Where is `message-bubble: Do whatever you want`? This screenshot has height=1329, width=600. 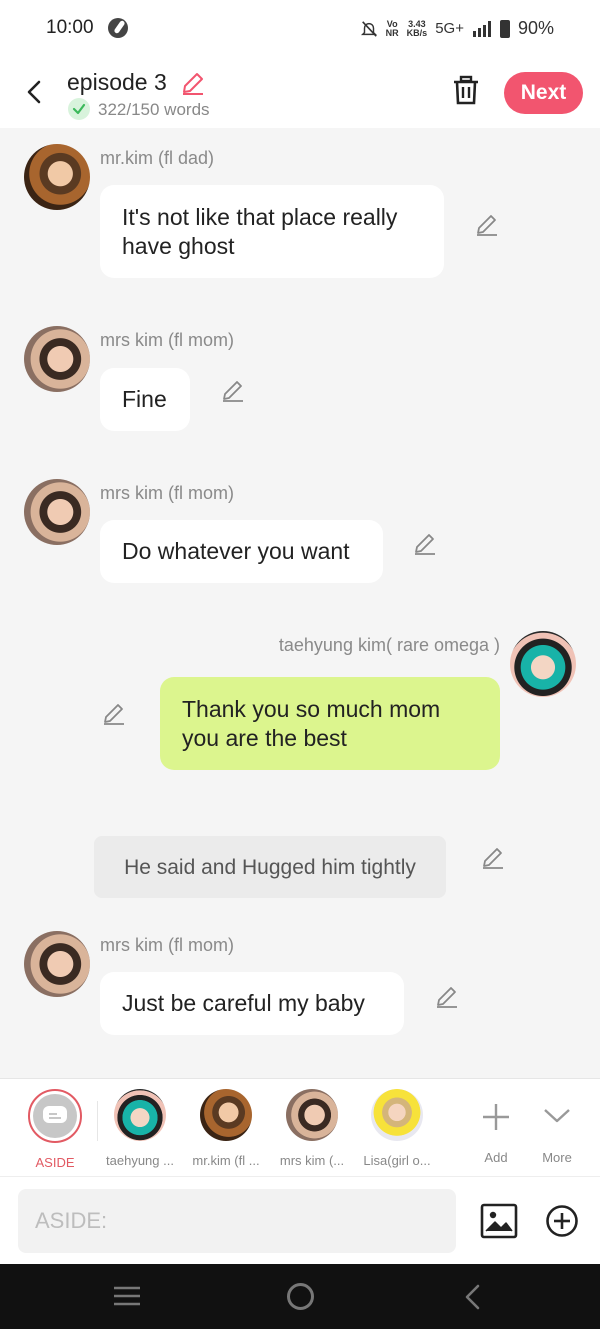
message-bubble: Do whatever you want is located at coordinates (241, 551).